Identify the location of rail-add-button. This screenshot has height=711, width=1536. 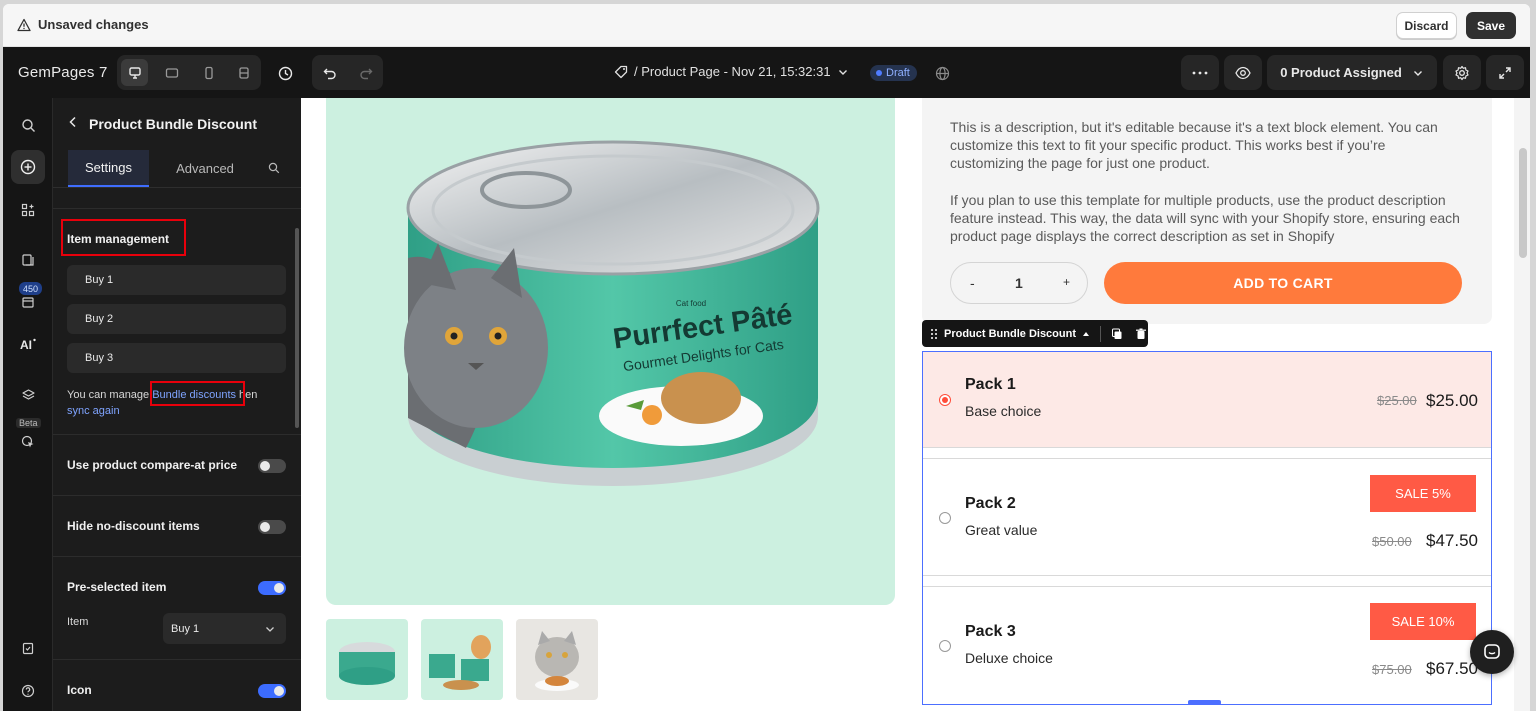
(28, 167).